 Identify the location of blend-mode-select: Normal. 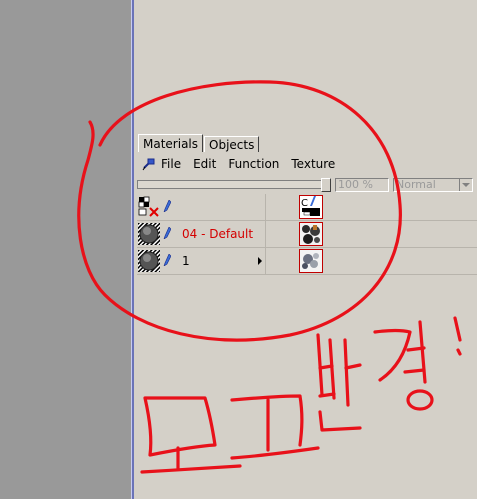
(433, 185).